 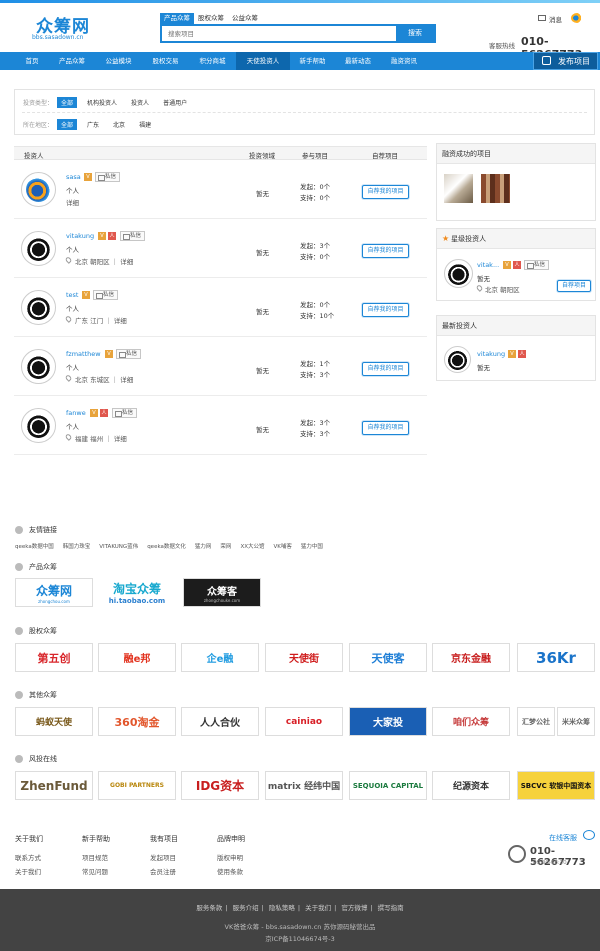 I want to click on friend-link: qeeka数据中国, so click(x=34, y=546).